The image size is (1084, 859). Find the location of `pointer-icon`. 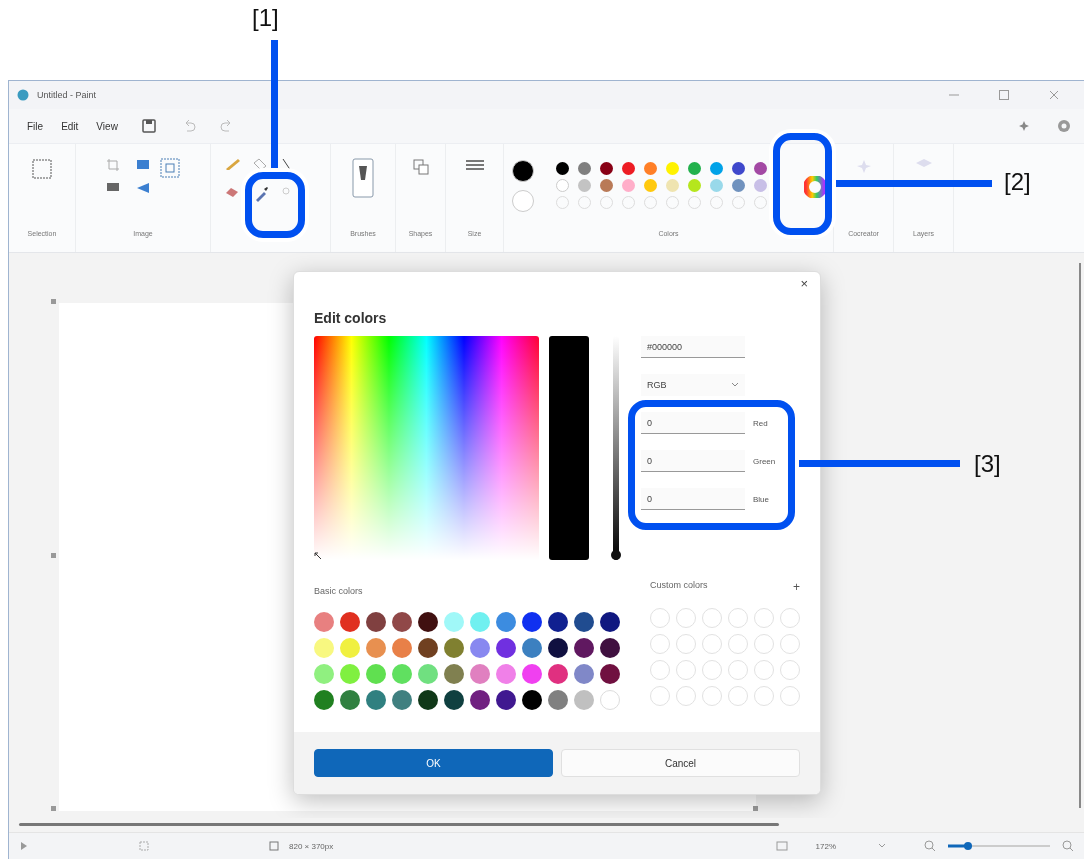

pointer-icon is located at coordinates (24, 846).